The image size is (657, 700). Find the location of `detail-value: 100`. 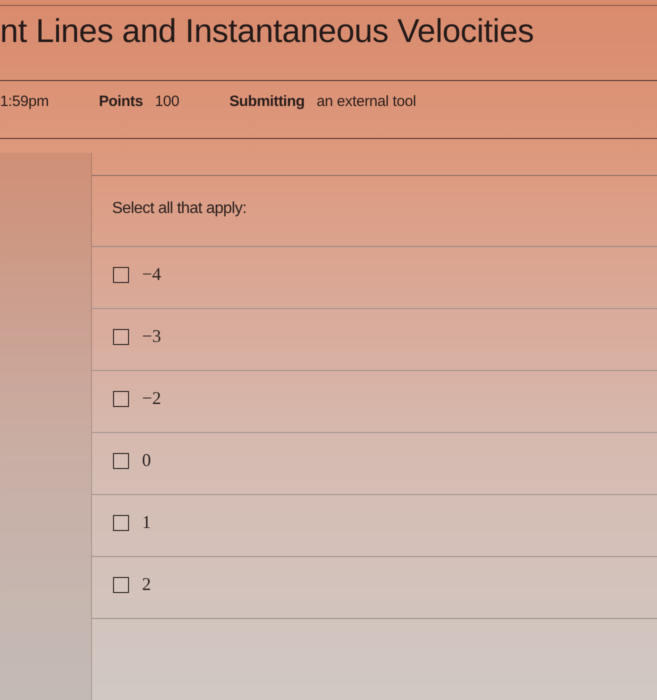

detail-value: 100 is located at coordinates (167, 101).